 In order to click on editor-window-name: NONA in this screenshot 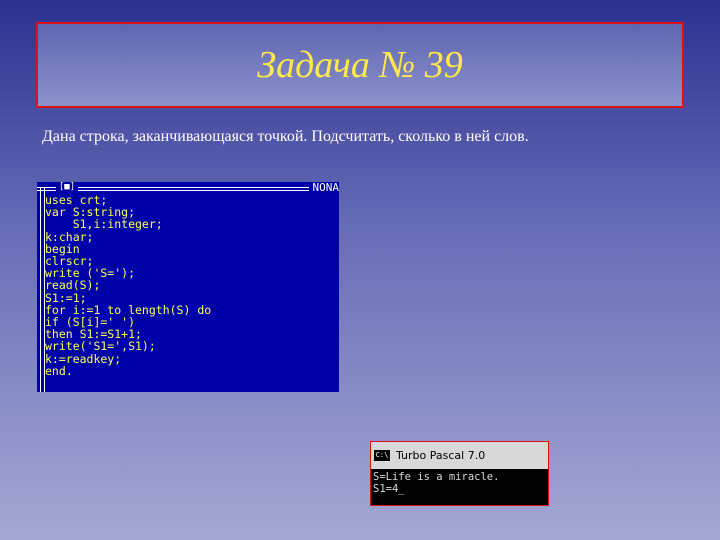, I will do `click(323, 187)`.